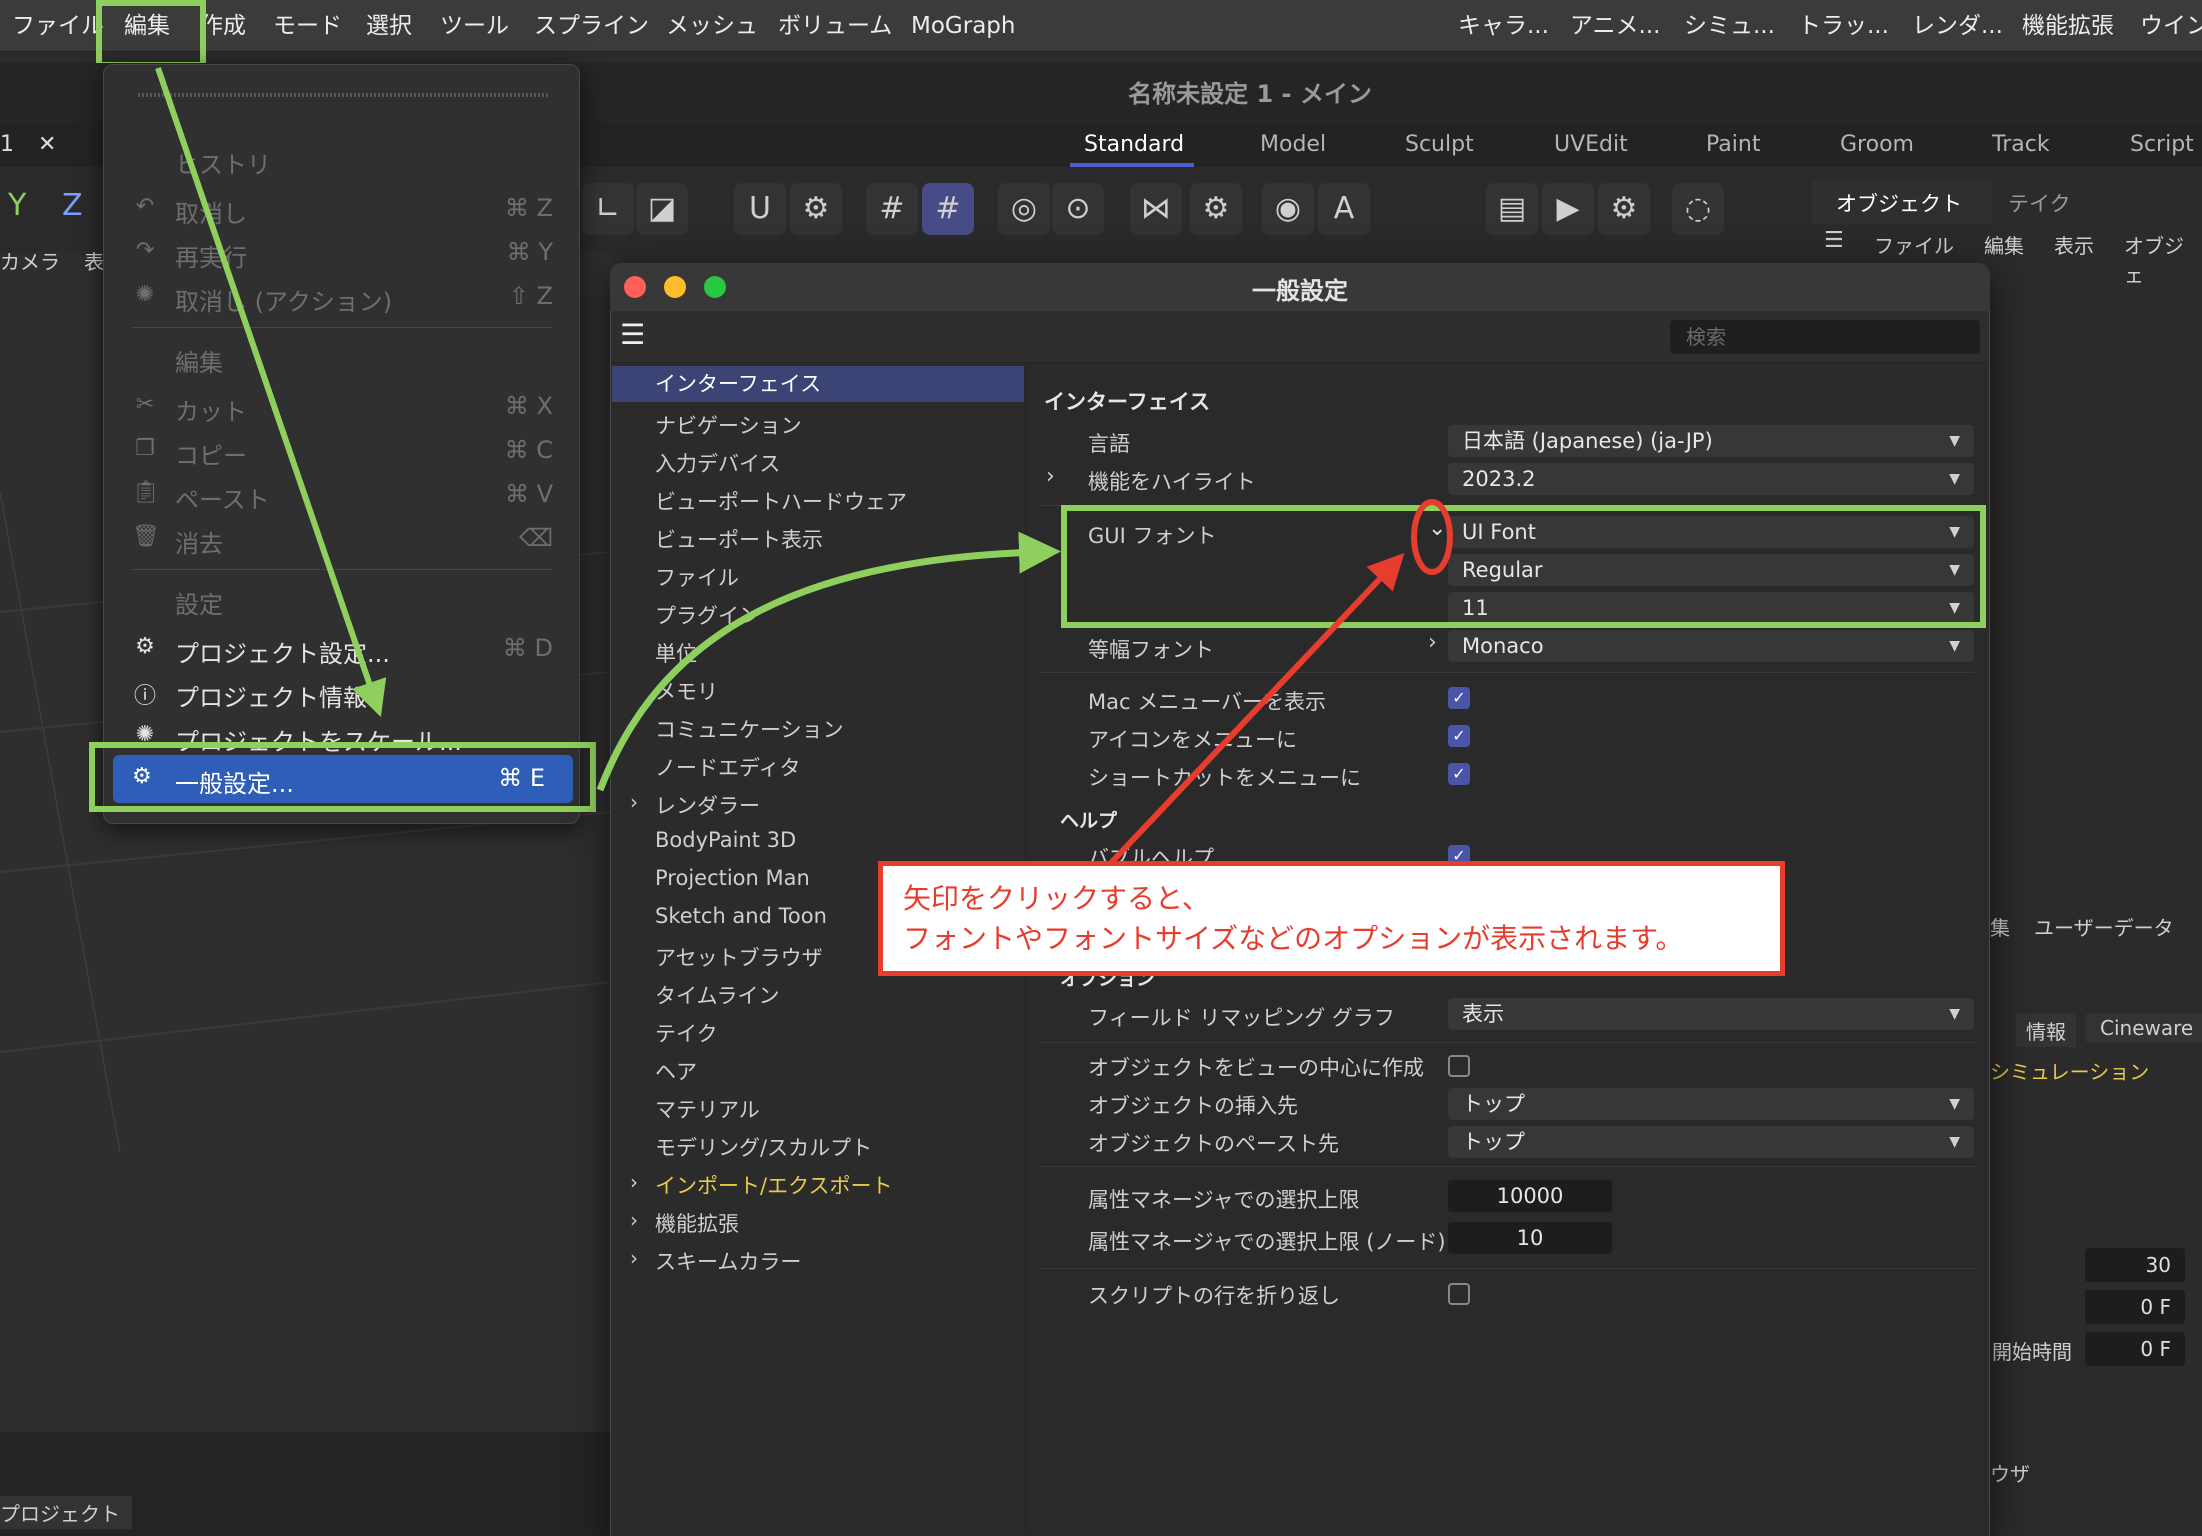 The width and height of the screenshot is (2202, 1536). What do you see at coordinates (1459, 1294) in the screenshot?
I see `script-wrap-checkbox` at bounding box center [1459, 1294].